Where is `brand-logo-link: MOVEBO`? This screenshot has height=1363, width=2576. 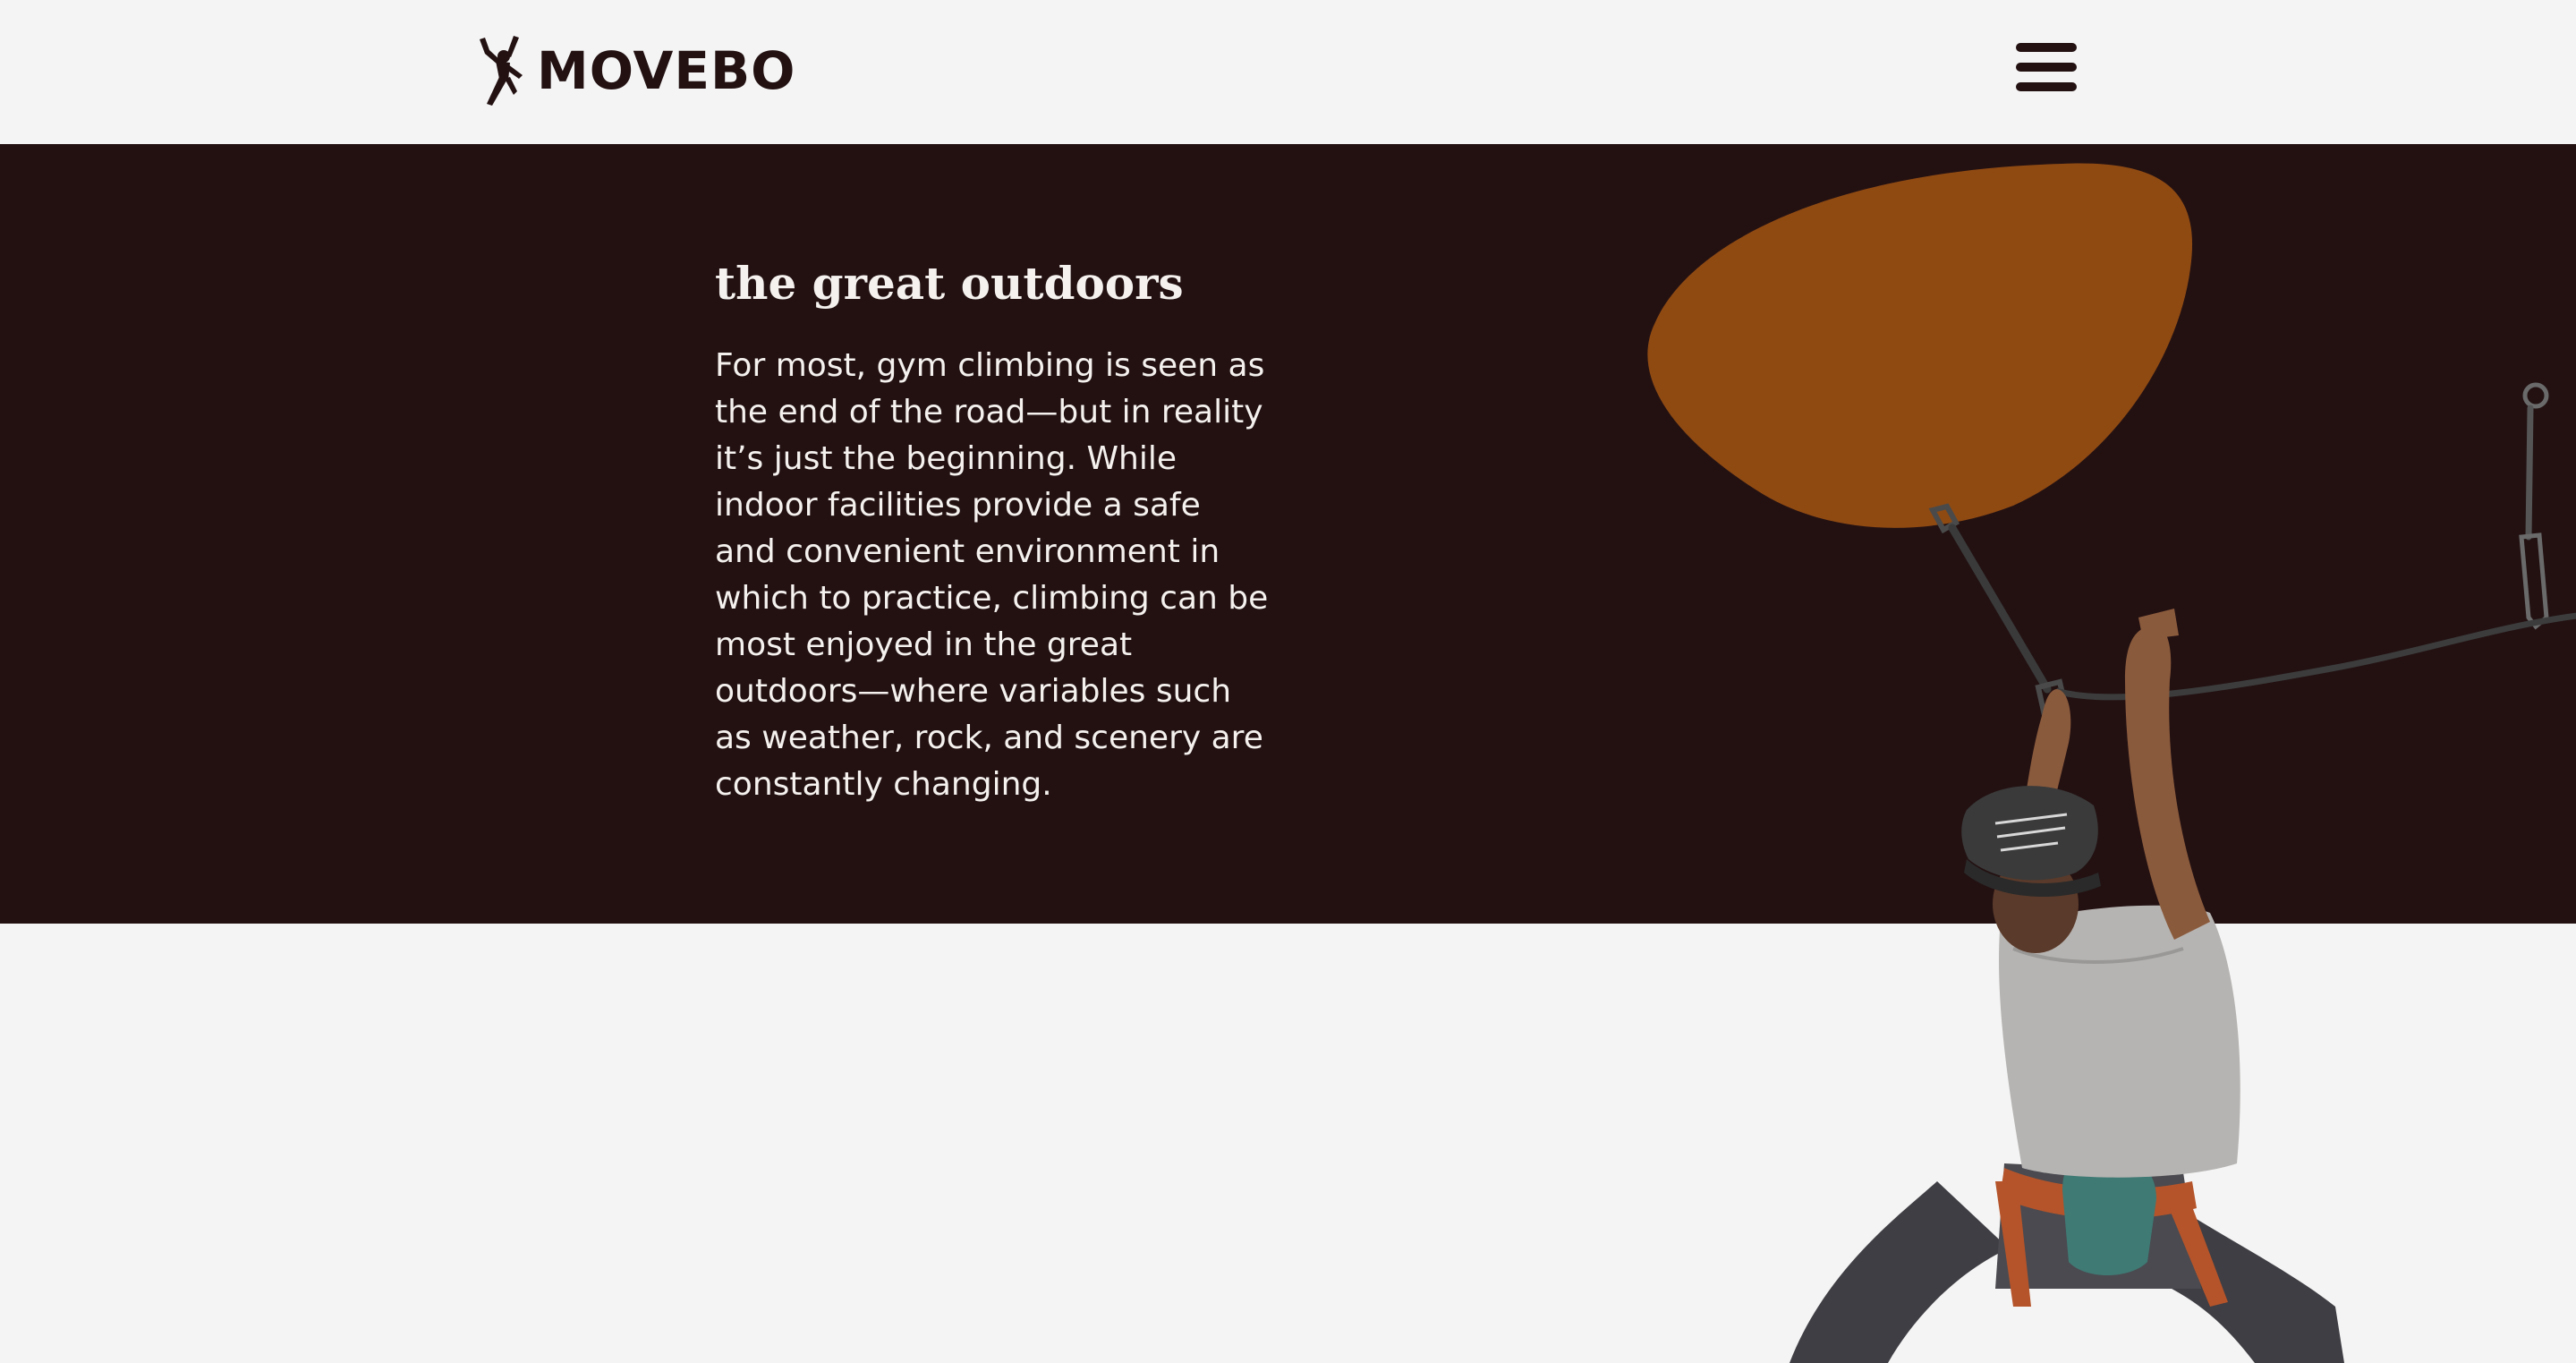
brand-logo-link: MOVEBO is located at coordinates (635, 70).